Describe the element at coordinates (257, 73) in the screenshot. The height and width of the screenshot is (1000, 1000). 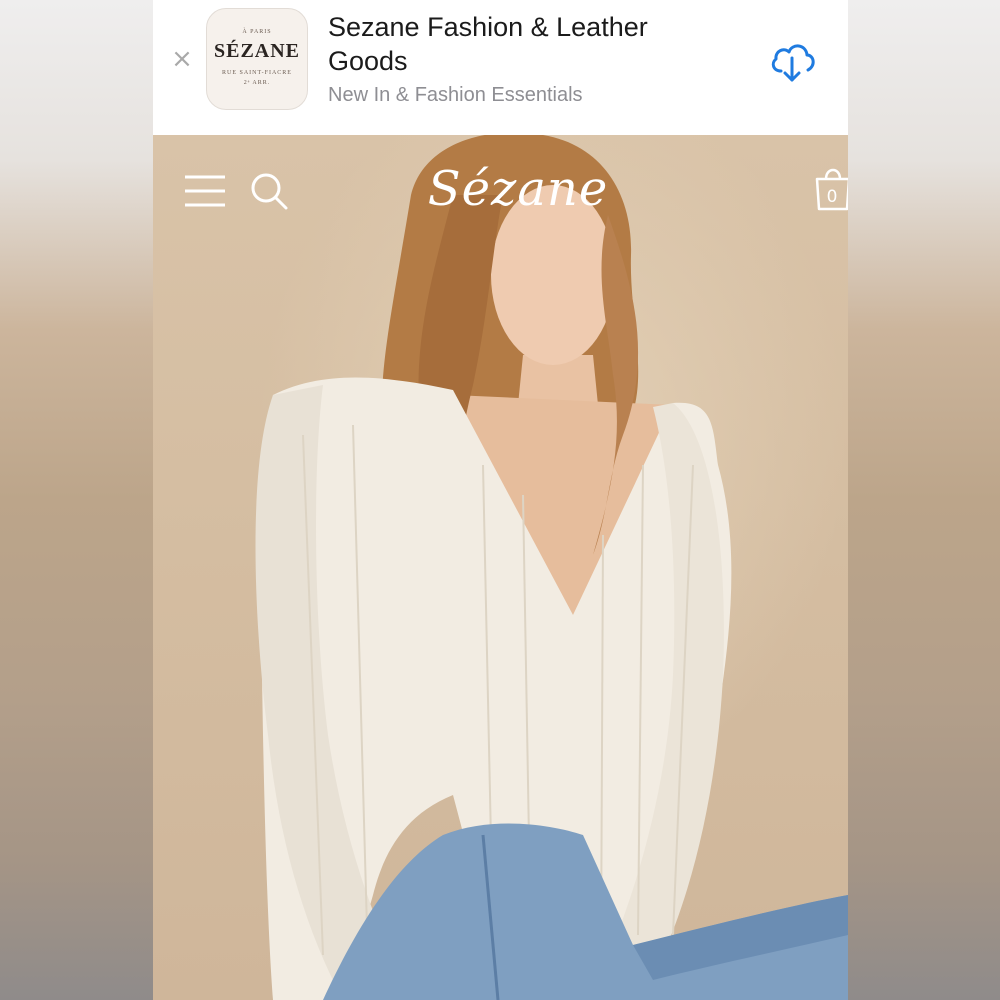
I see `app-icon-address: RUE SAINT-FIACRE` at that location.